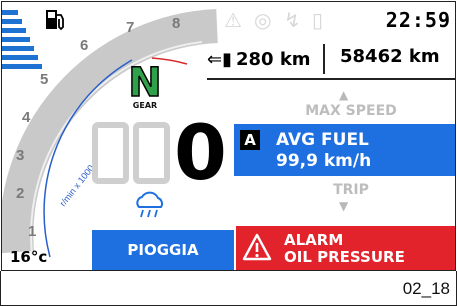  What do you see at coordinates (390, 56) in the screenshot?
I see `odometer: 58462 km` at bounding box center [390, 56].